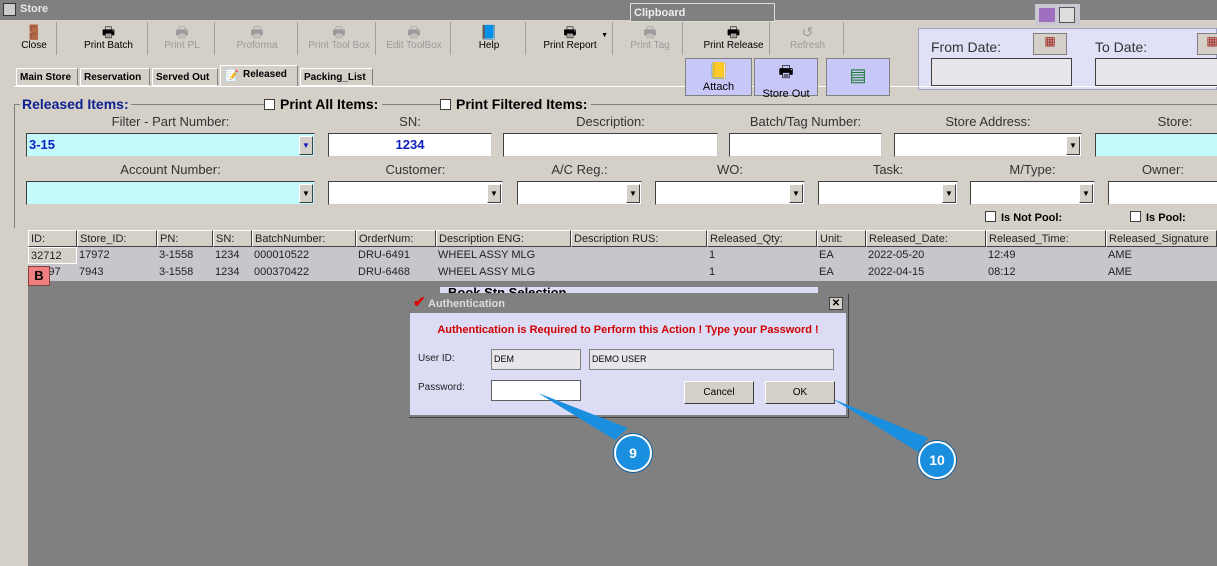 The image size is (1217, 566). What do you see at coordinates (733, 422) in the screenshot?
I see `callout-pointers` at bounding box center [733, 422].